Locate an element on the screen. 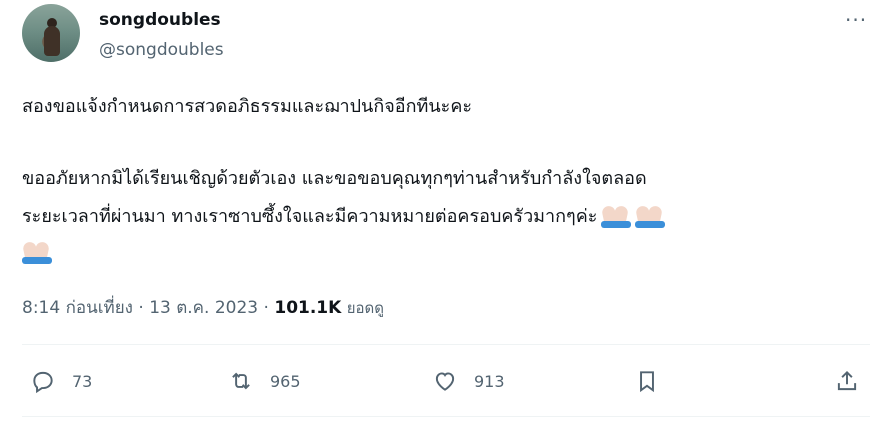 The image size is (891, 427). views-count: 101.1K is located at coordinates (308, 308).